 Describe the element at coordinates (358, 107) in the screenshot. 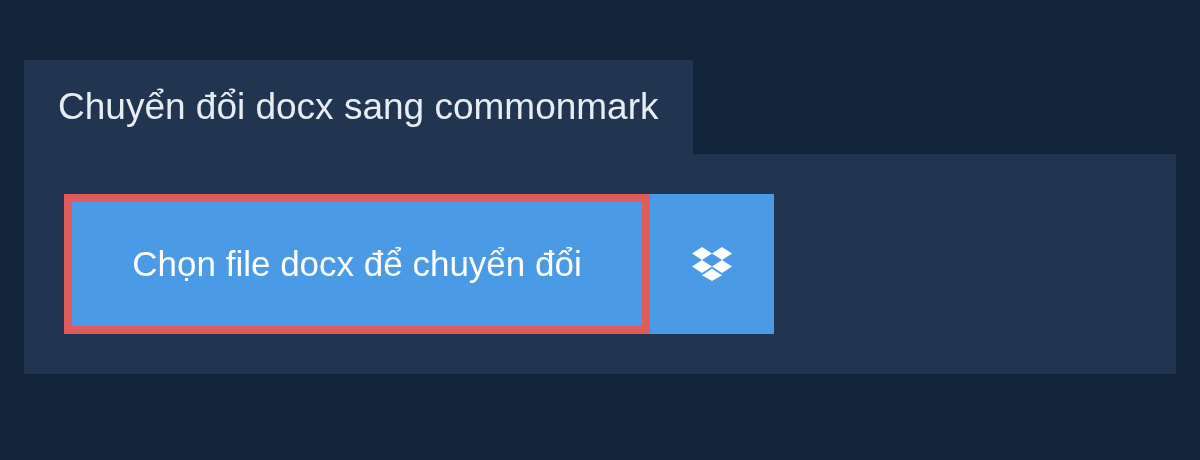

I see `page-title: Chuyển đổi docx sang commonmark` at that location.